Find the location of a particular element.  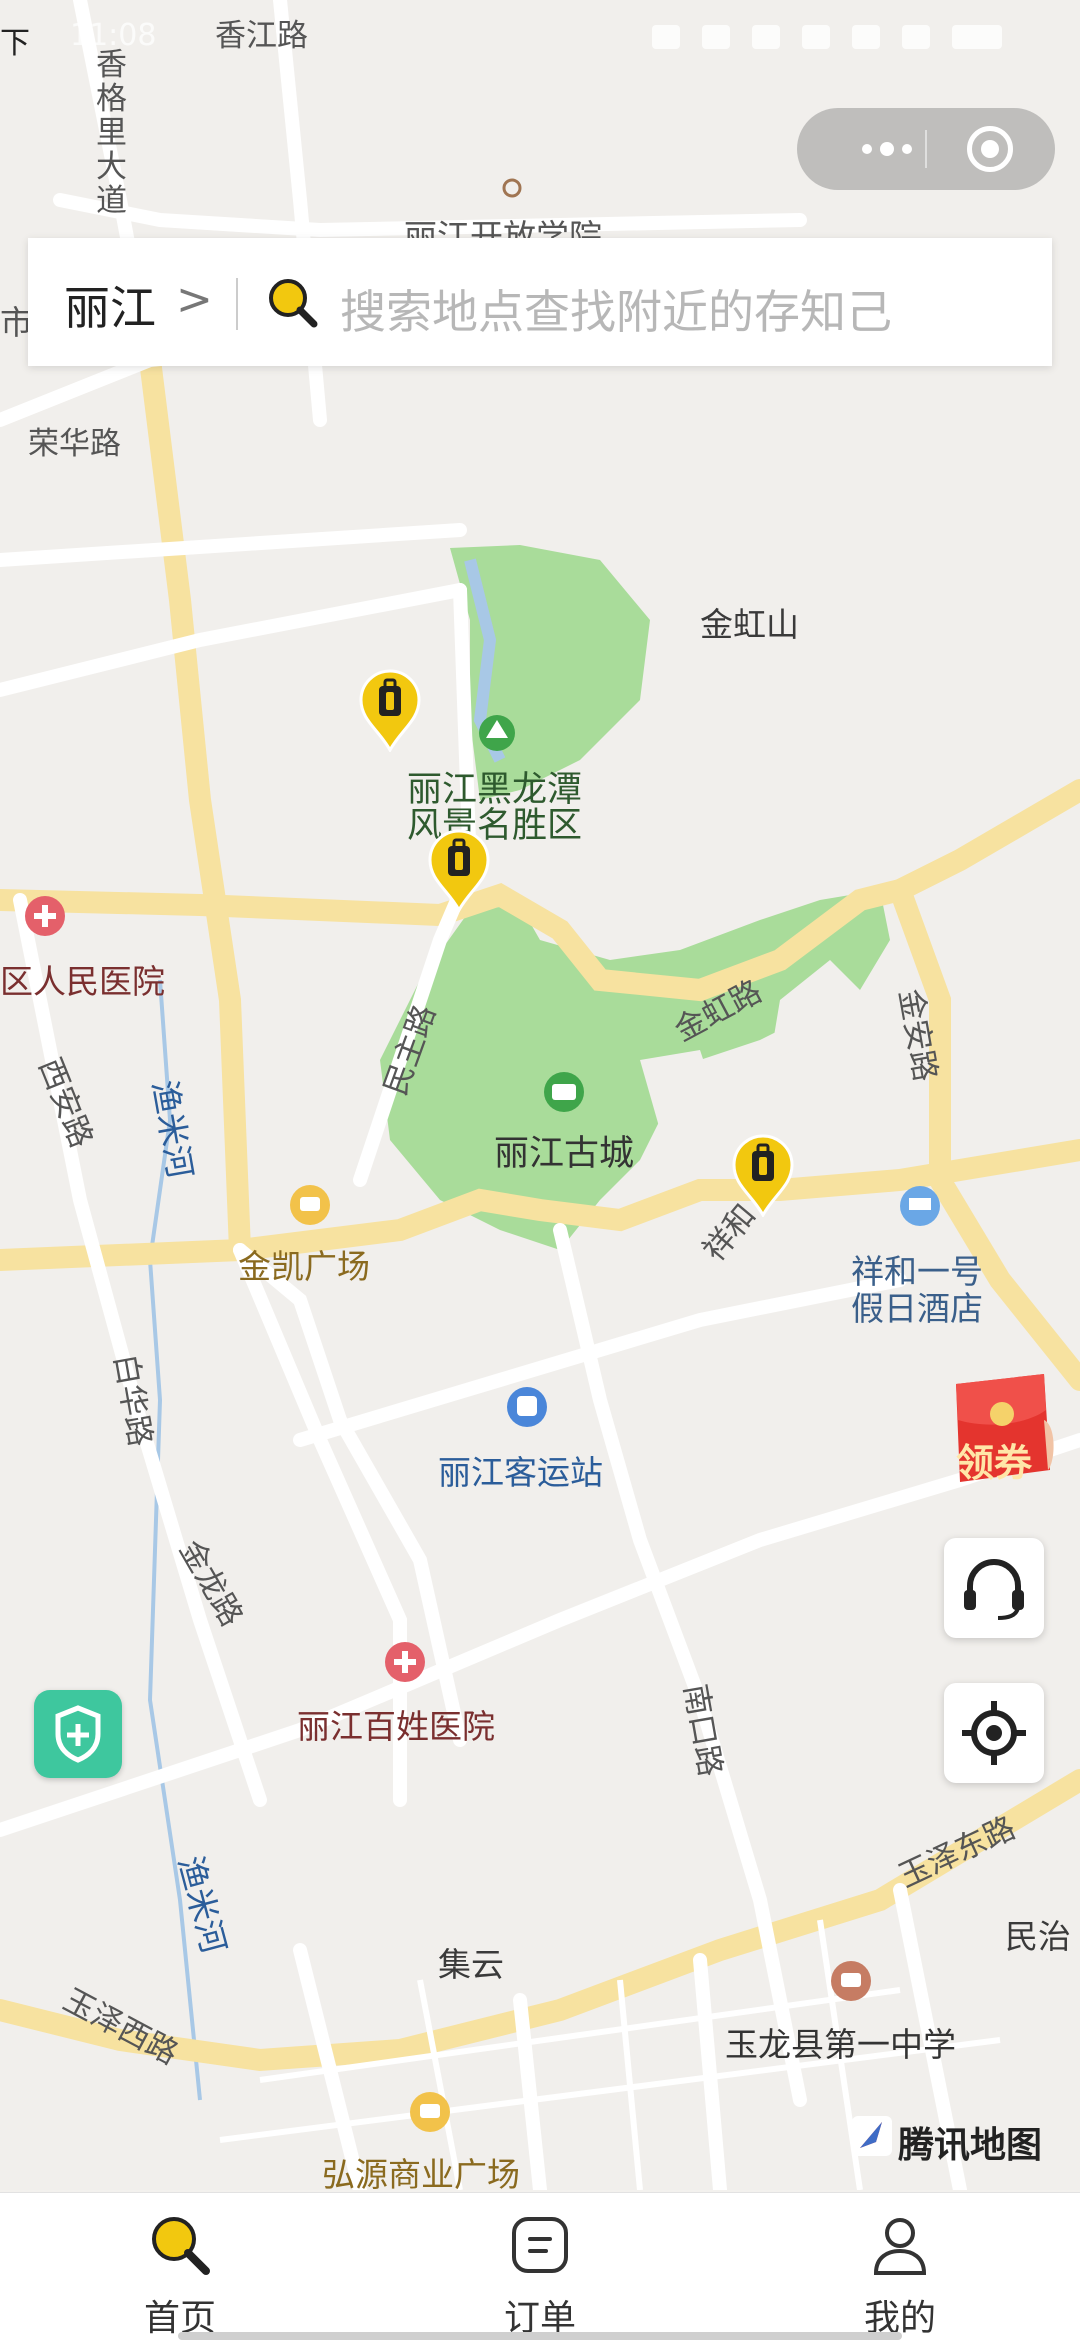

locate-me-button is located at coordinates (994, 1733).